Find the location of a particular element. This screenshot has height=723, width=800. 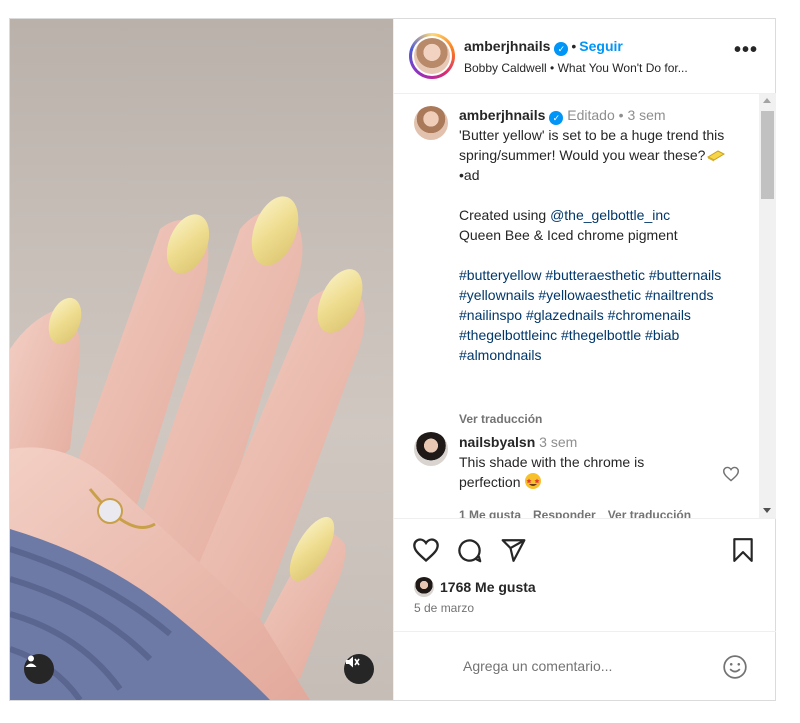

reply-button: Responder is located at coordinates (564, 513).